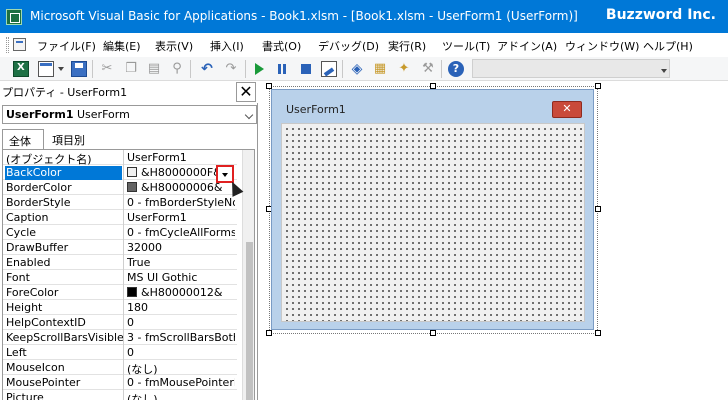 The image size is (728, 400). I want to click on property-row: Height 180, so click(120, 307).